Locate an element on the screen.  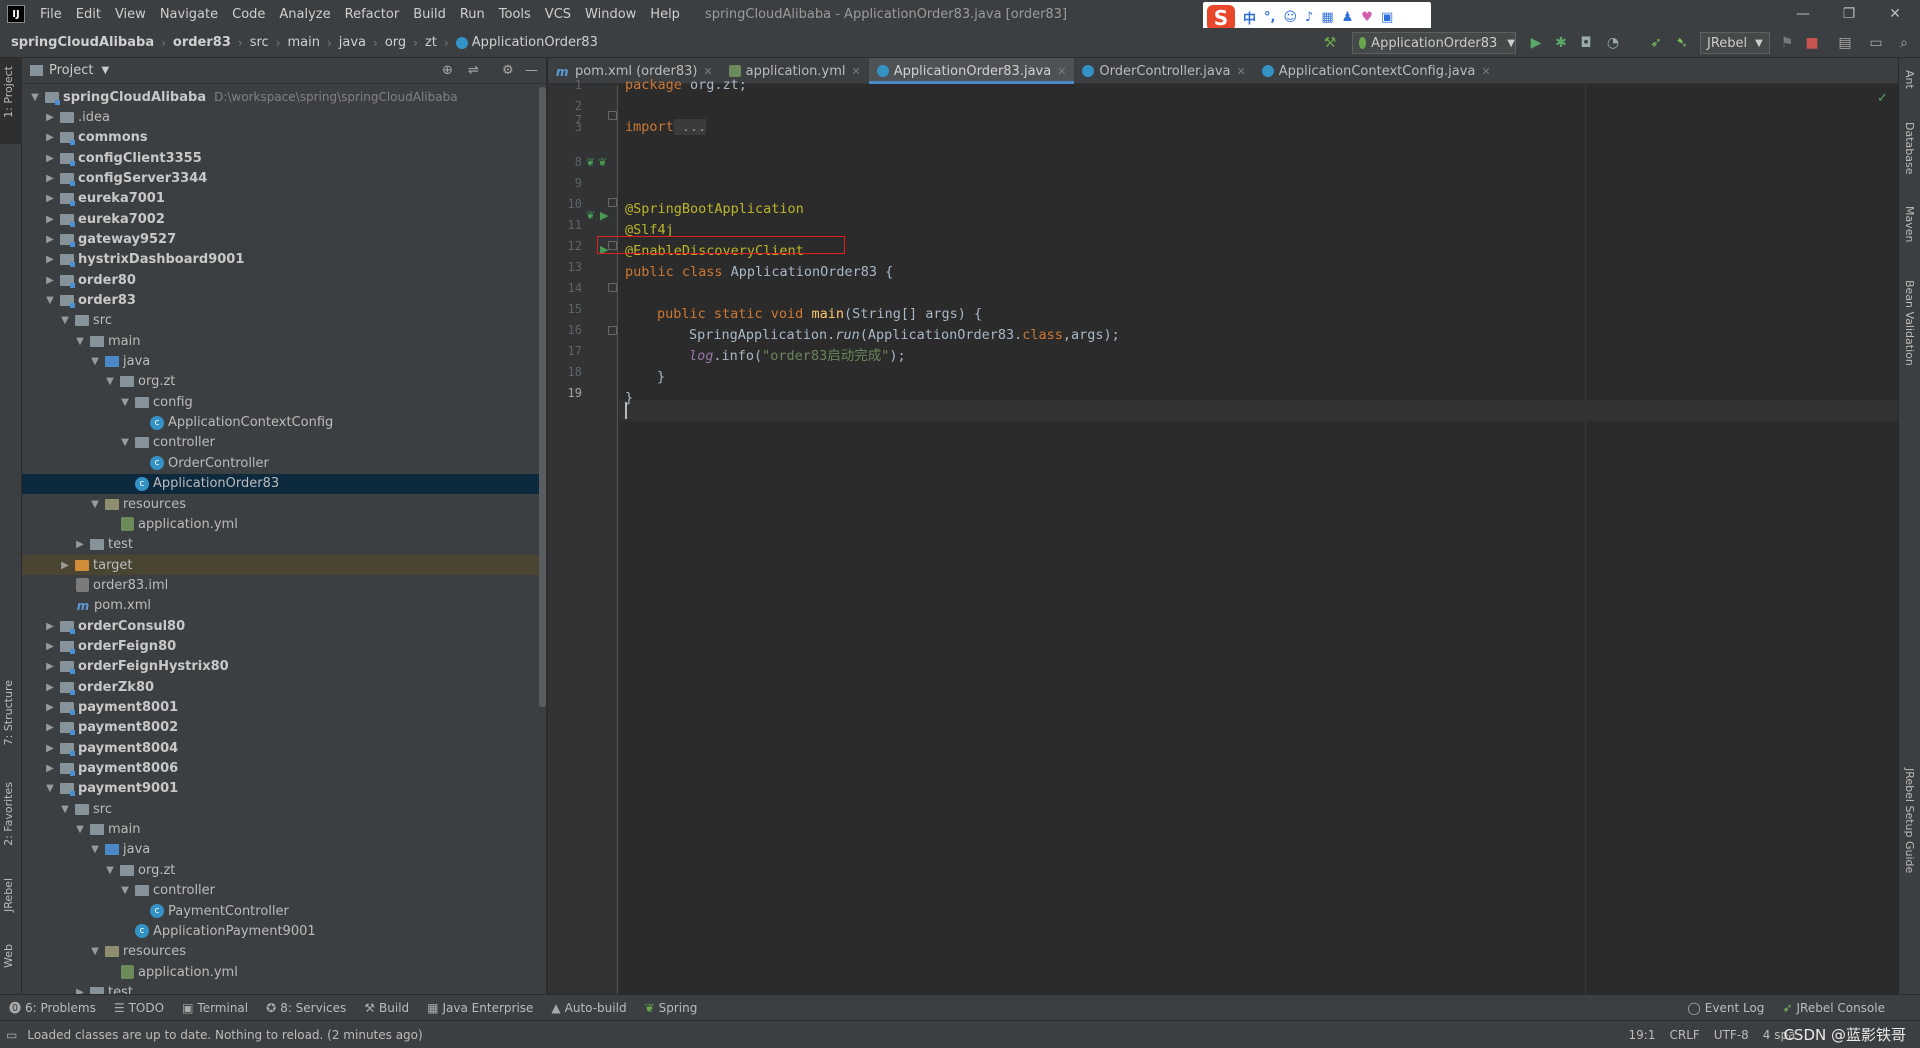
favorites-tool-button: 2: Favorites is located at coordinates (8, 814).